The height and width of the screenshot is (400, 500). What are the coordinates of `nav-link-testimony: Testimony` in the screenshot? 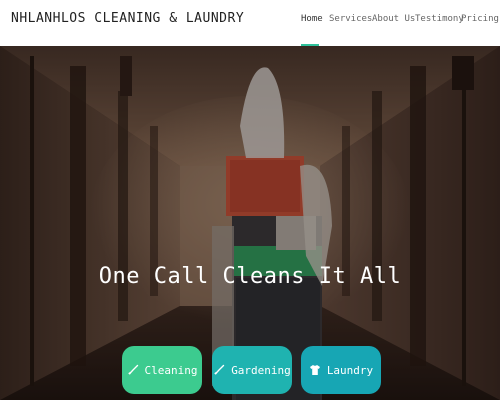 It's located at (439, 19).